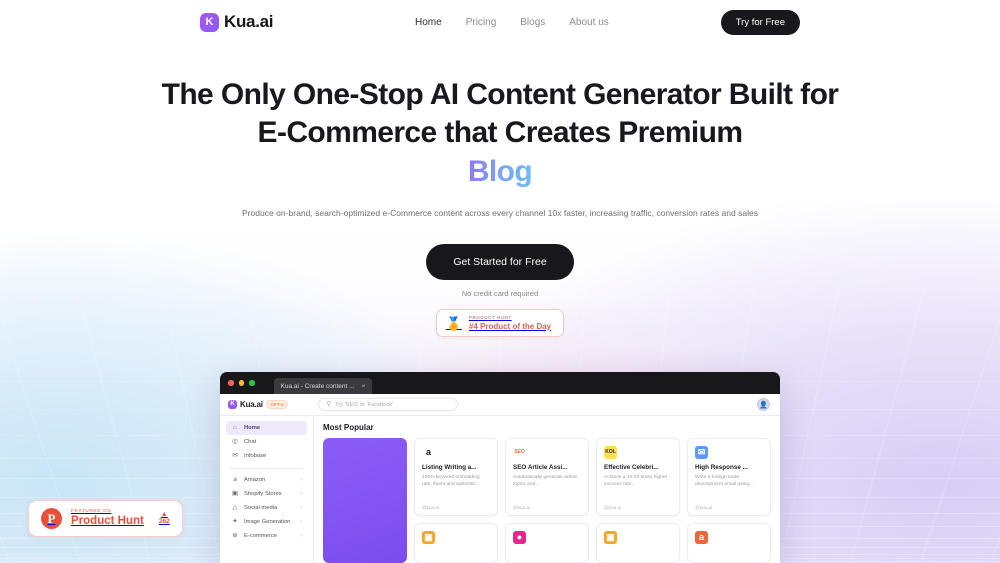  Describe the element at coordinates (277, 404) in the screenshot. I see `model-badge: GPT-4` at that location.